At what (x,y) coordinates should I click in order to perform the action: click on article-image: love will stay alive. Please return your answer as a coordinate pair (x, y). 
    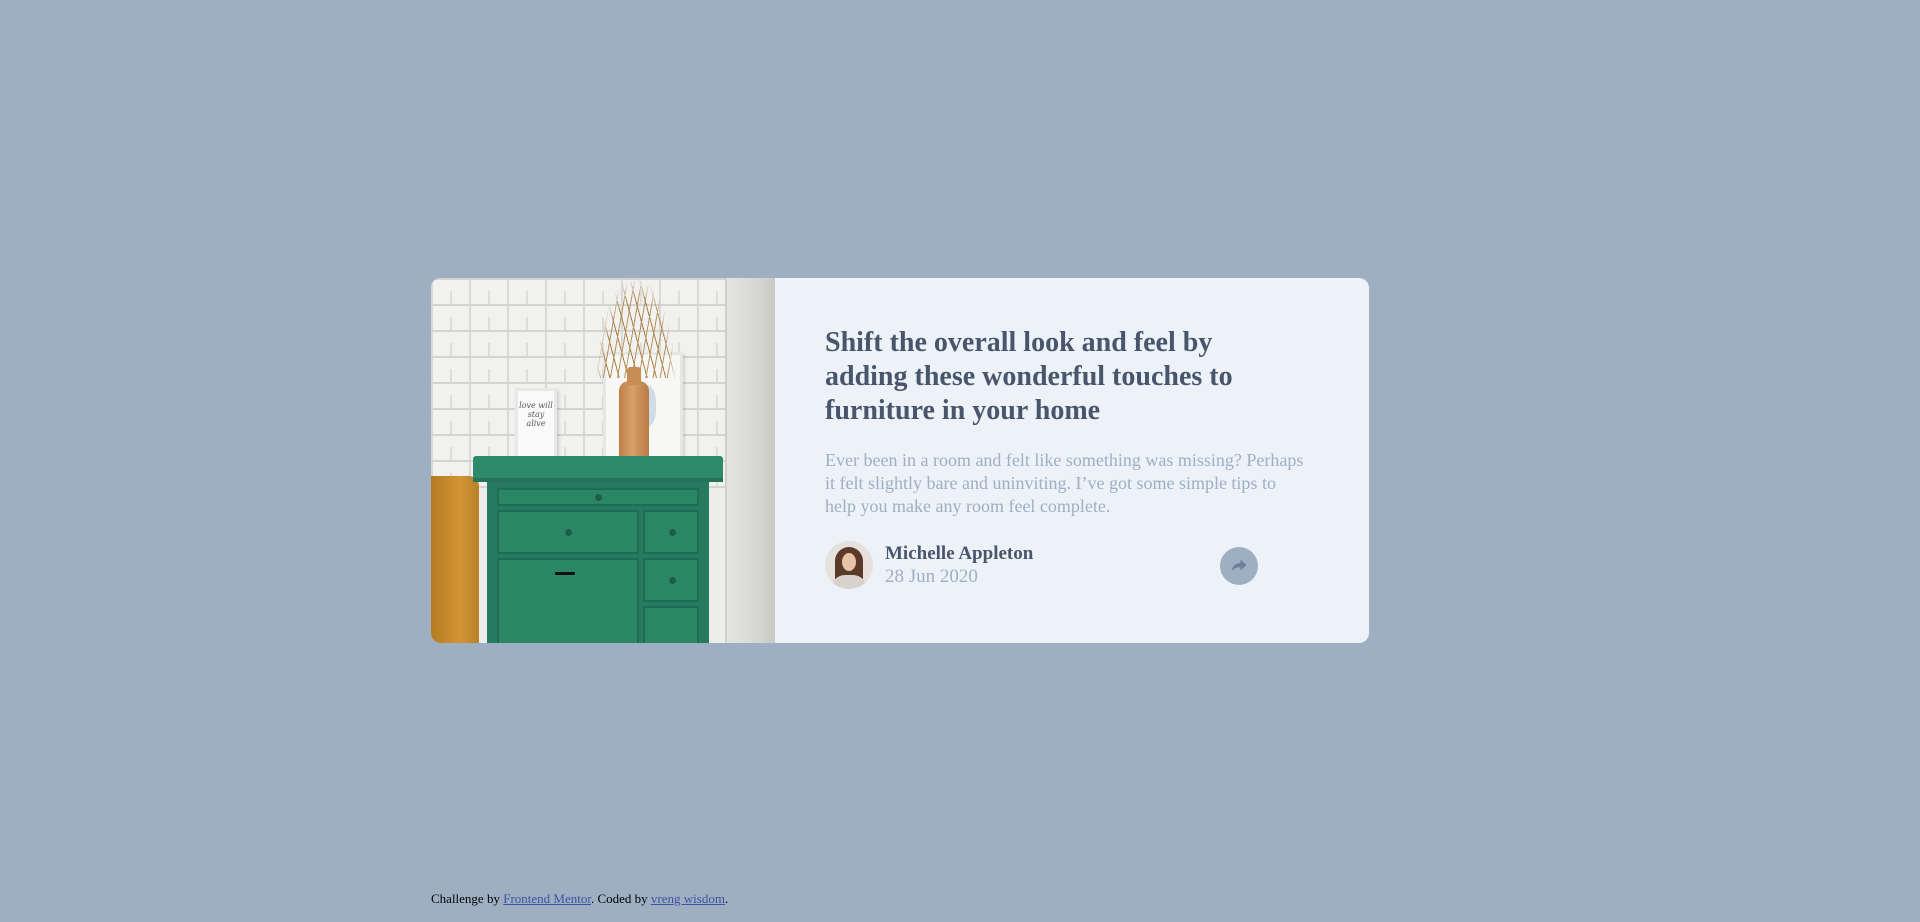
    Looking at the image, I should click on (603, 460).